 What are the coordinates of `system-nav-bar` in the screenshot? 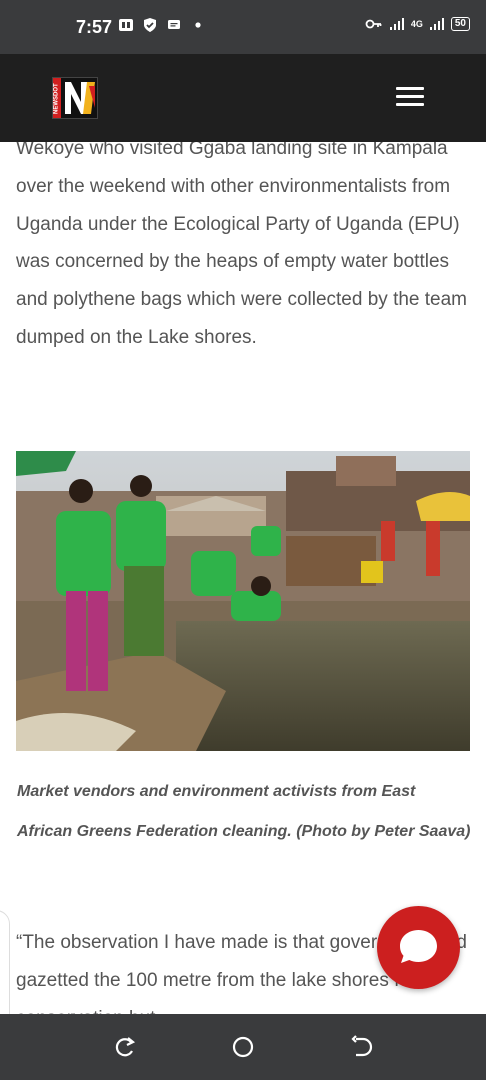 It's located at (243, 1047).